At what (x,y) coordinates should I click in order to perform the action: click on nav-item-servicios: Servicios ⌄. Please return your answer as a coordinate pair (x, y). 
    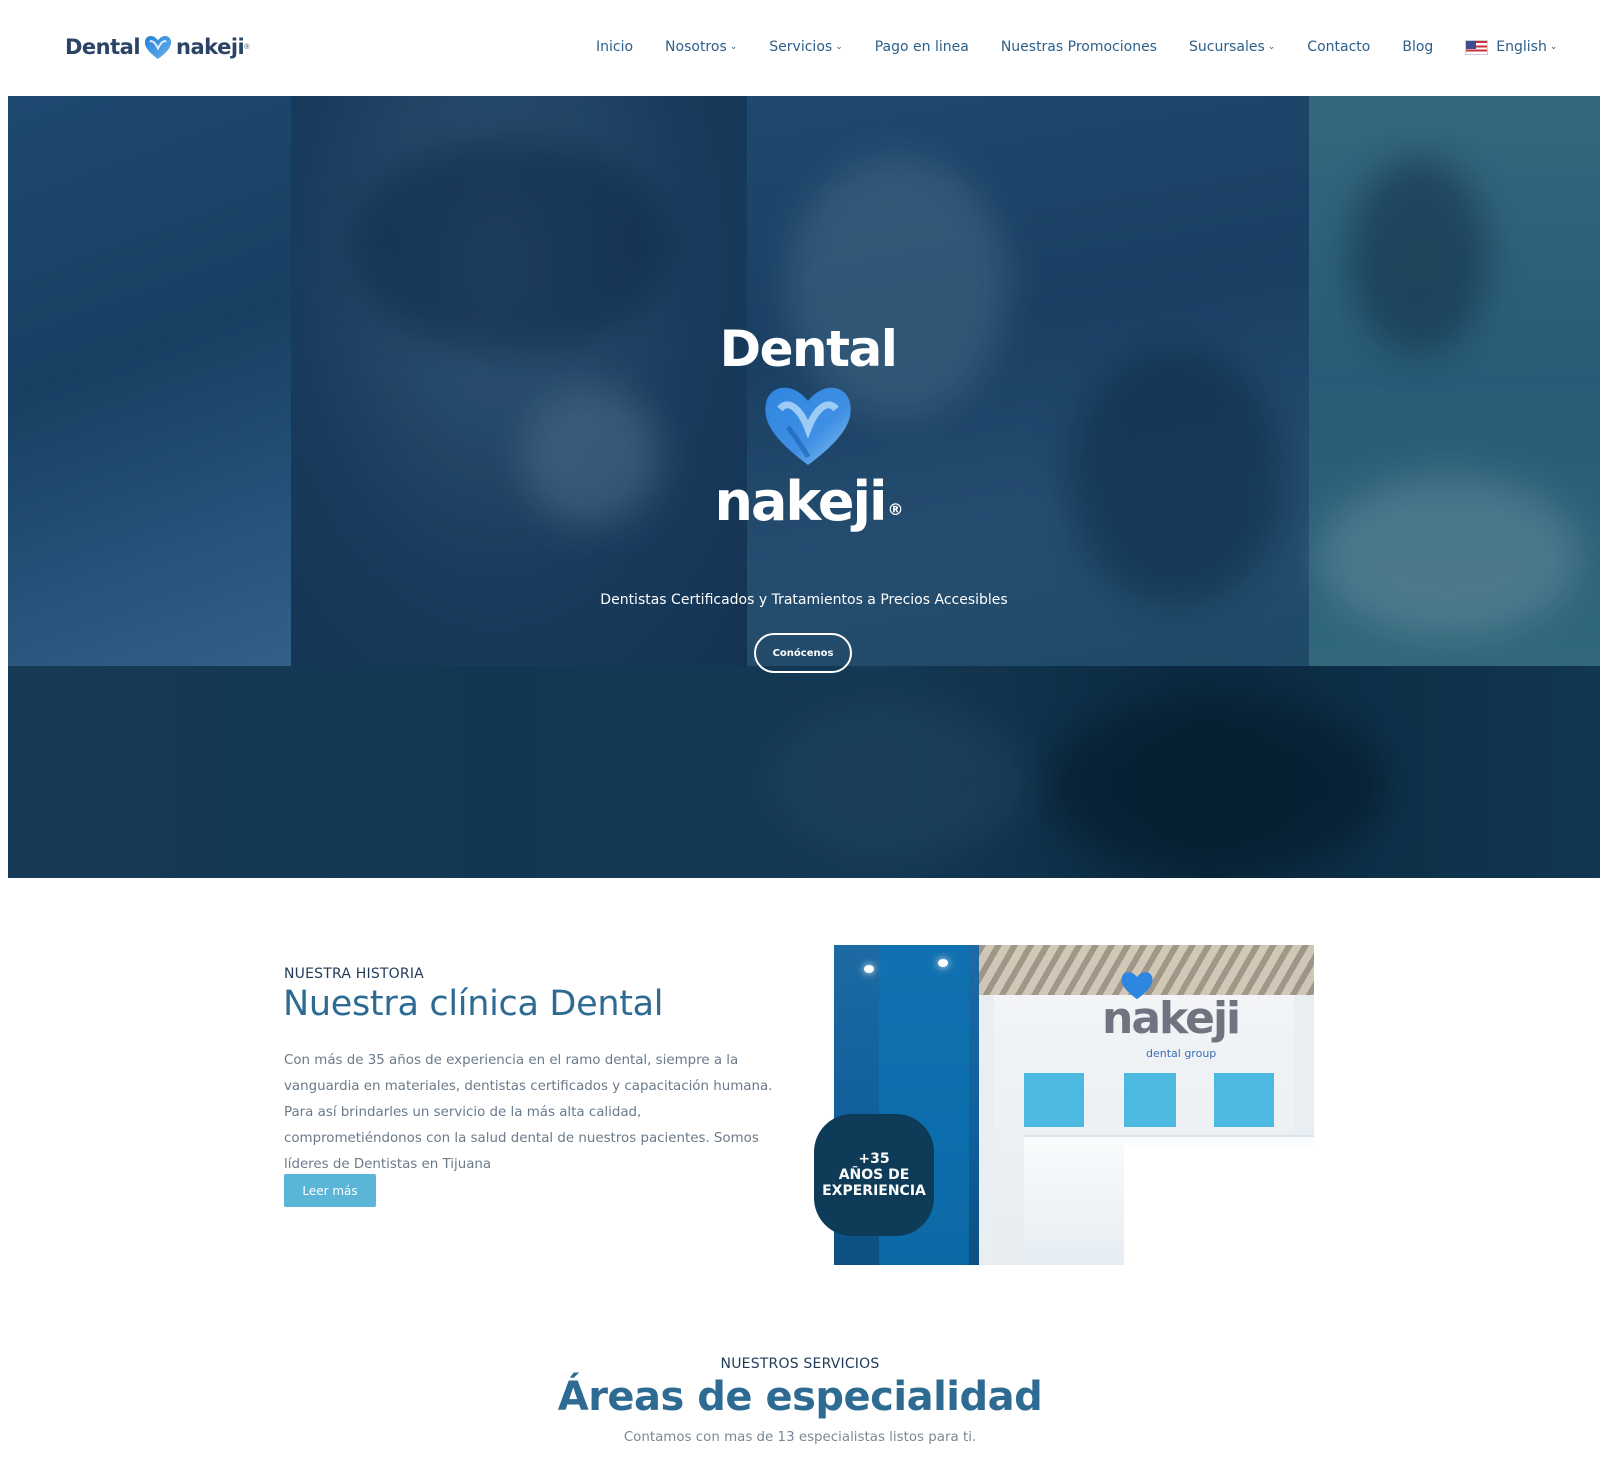
    Looking at the image, I should click on (805, 47).